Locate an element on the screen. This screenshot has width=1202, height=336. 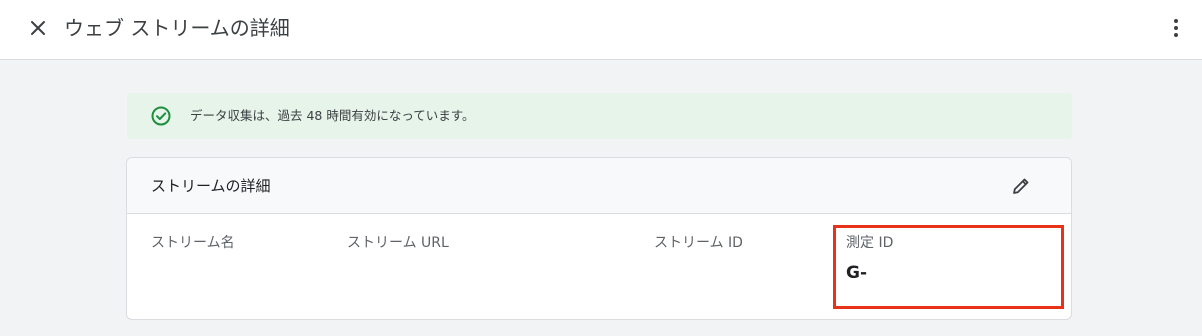
more-options-button is located at coordinates (1176, 28).